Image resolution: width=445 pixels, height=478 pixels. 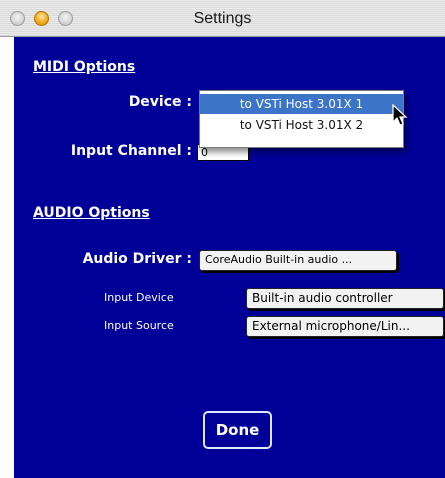 I want to click on mouse-pointer-icon, so click(x=400, y=115).